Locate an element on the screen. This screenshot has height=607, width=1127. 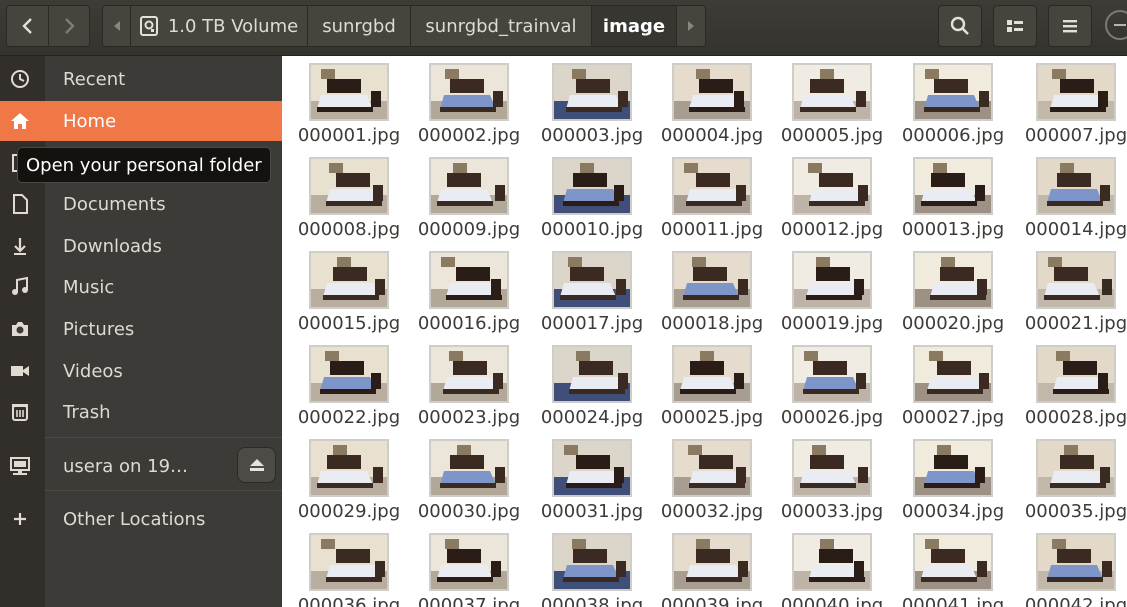
search-icon is located at coordinates (959, 25).